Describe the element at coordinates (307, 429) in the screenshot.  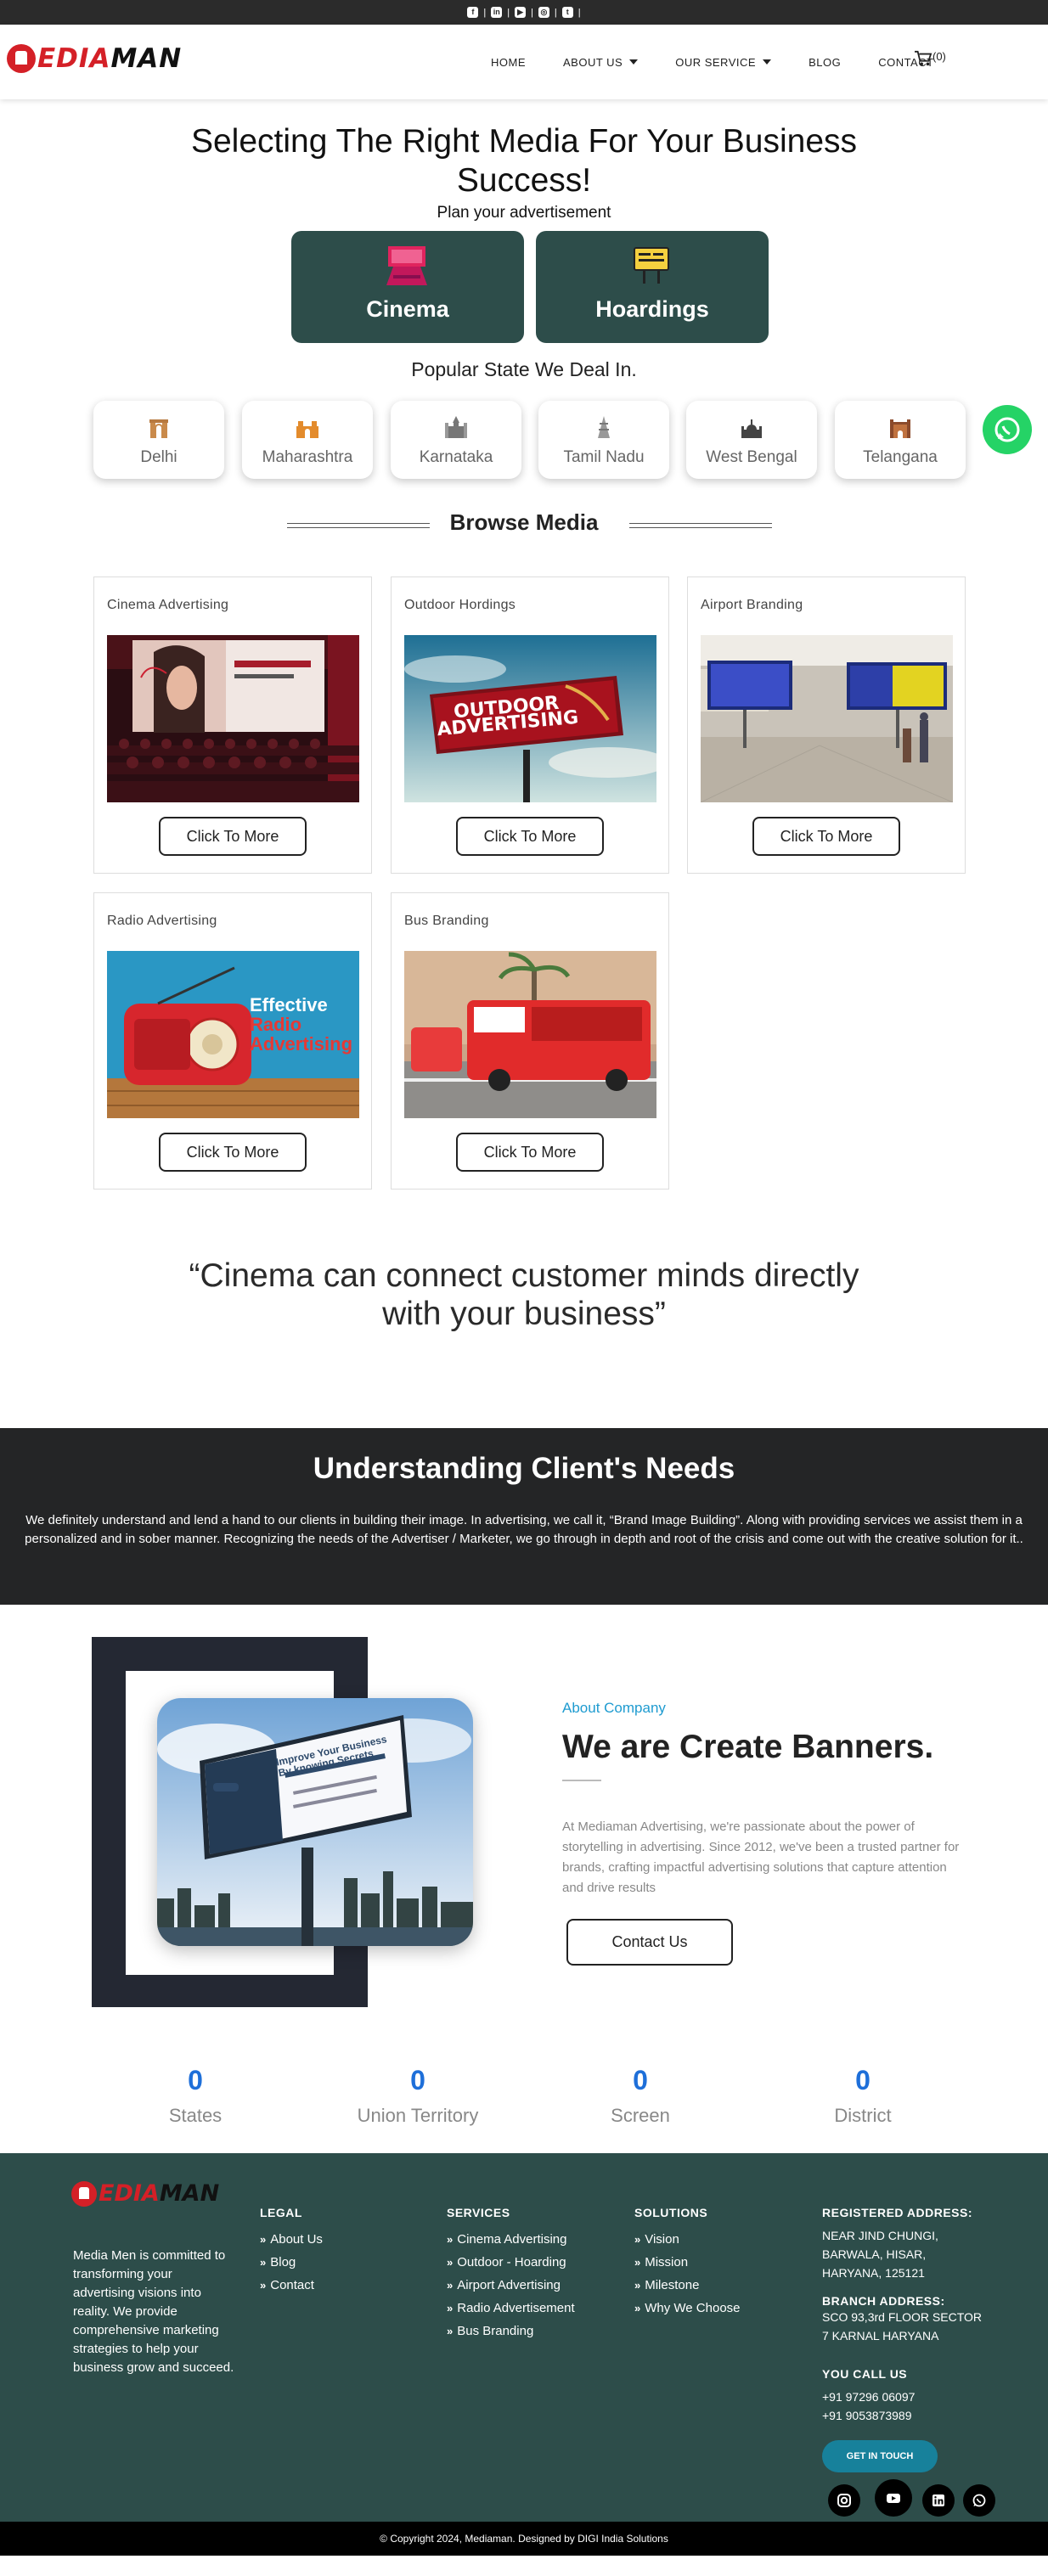
I see `gateway-icon` at that location.